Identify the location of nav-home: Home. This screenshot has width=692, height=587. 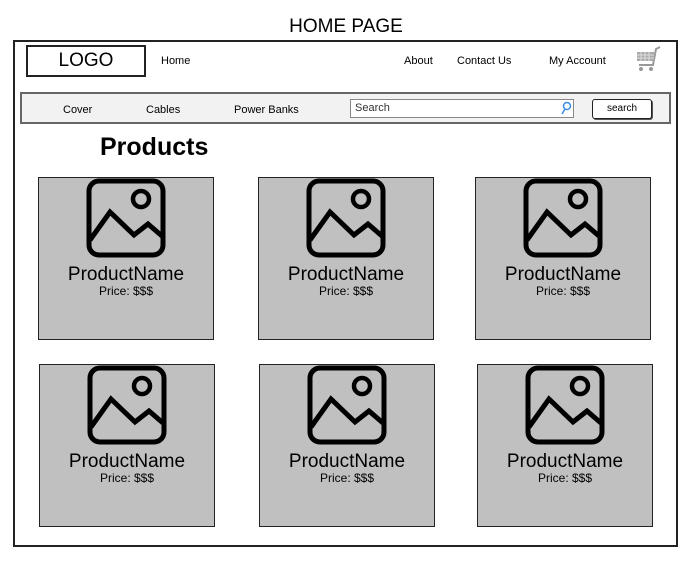
(175, 61).